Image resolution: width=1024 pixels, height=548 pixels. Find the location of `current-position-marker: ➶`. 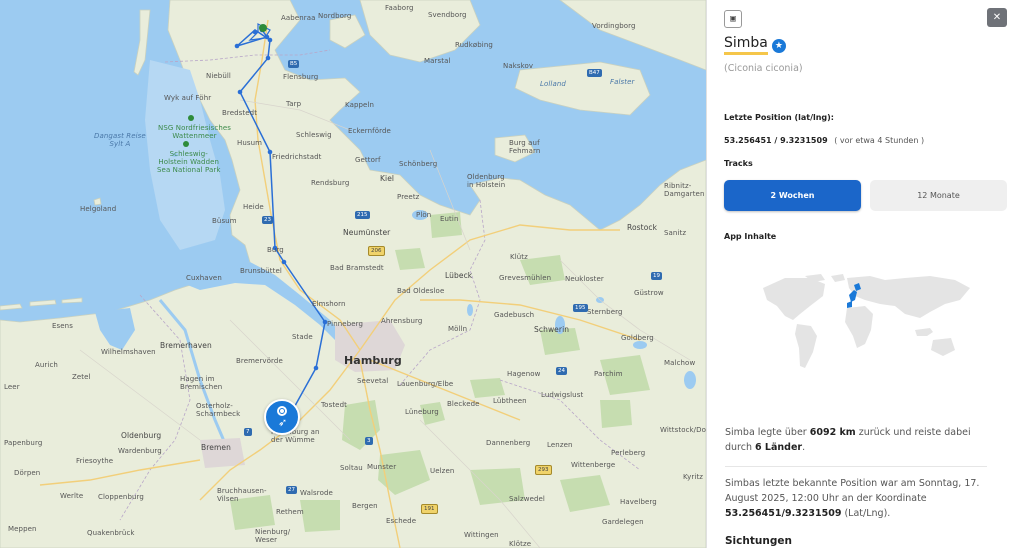

current-position-marker: ➶ is located at coordinates (282, 417).